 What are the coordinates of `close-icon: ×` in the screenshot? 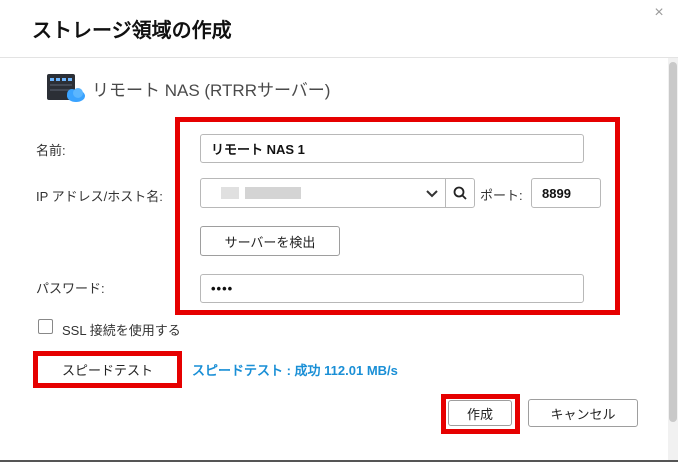 It's located at (659, 13).